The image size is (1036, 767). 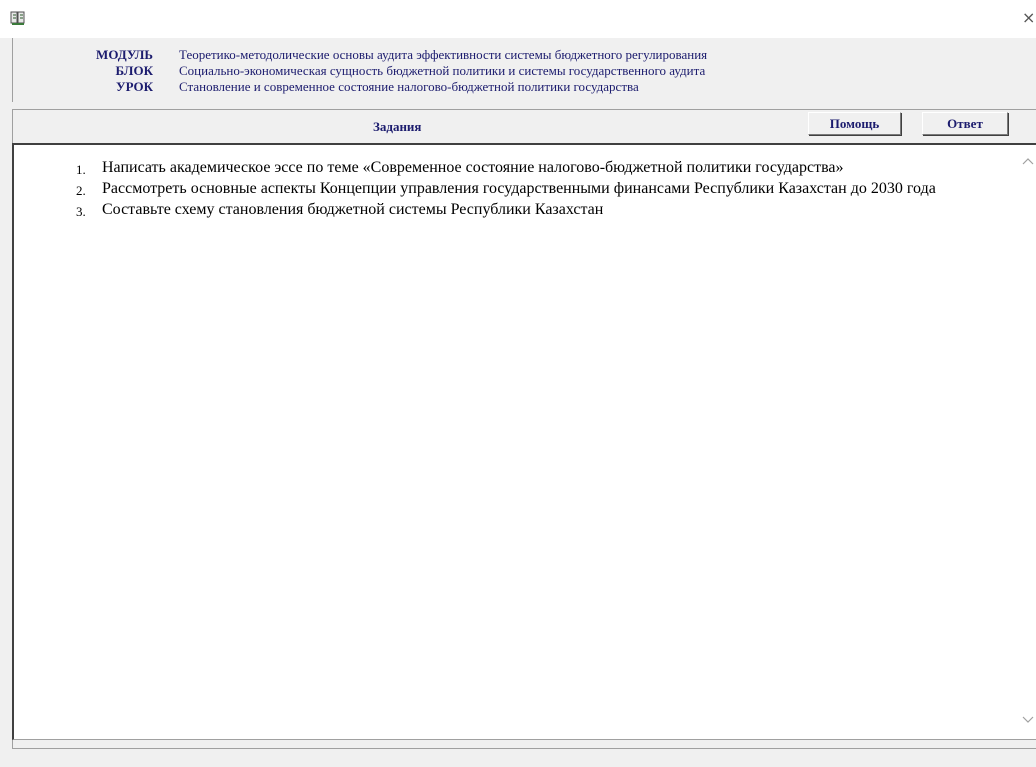 I want to click on book-icon, so click(x=18, y=18).